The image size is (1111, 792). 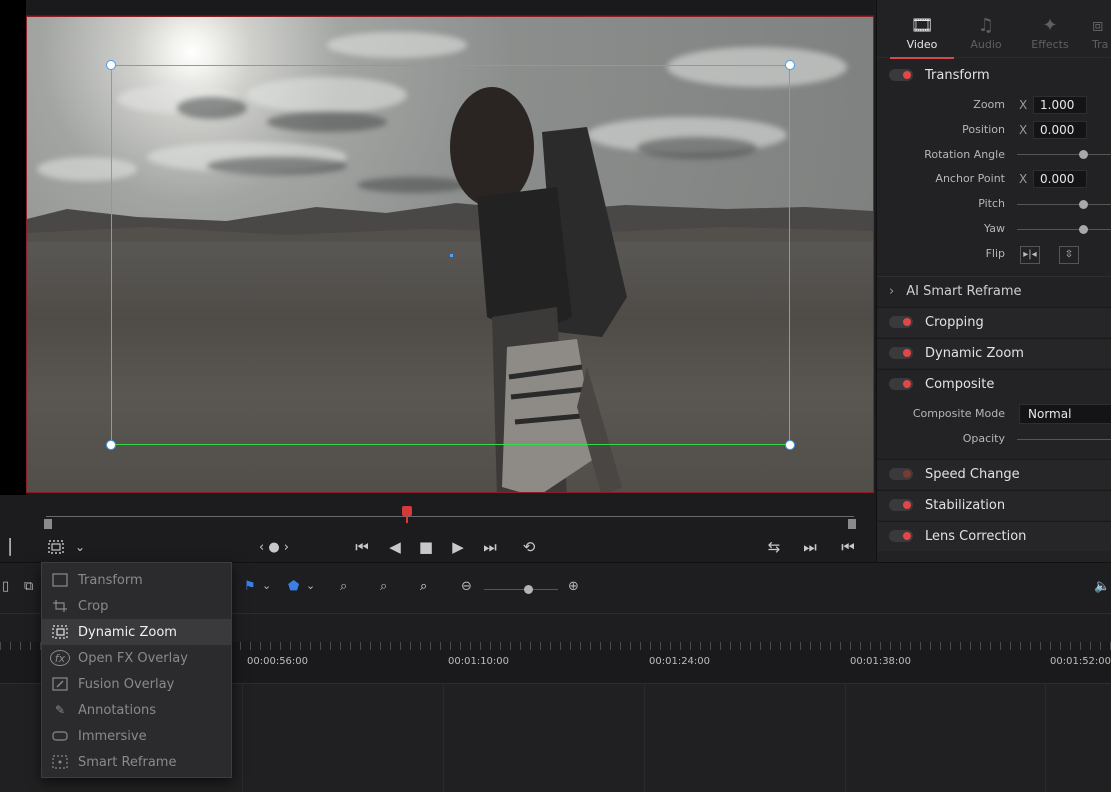 I want to click on tab-effects: ✦ Effects, so click(x=1050, y=32).